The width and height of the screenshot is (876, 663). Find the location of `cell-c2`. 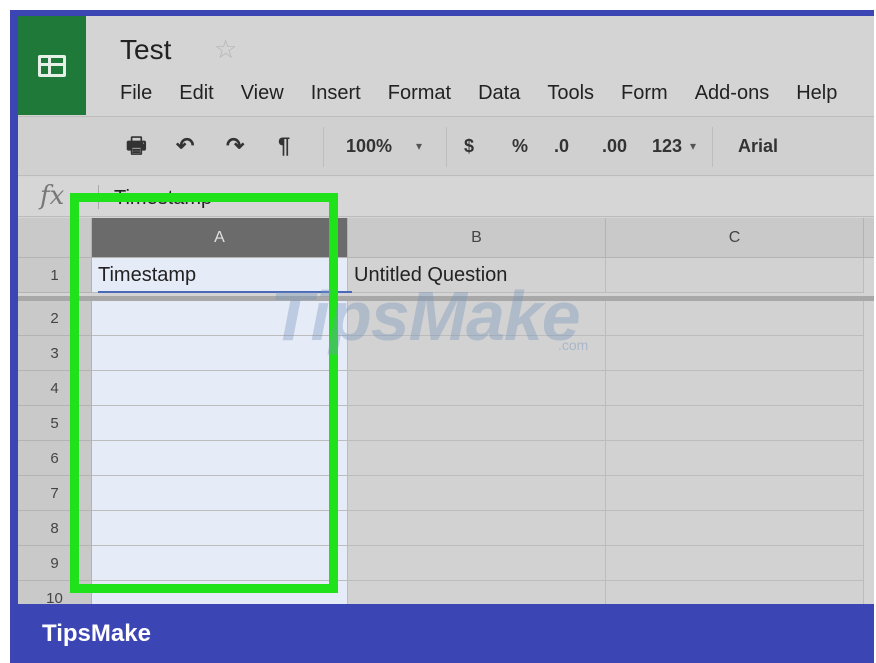

cell-c2 is located at coordinates (735, 318).